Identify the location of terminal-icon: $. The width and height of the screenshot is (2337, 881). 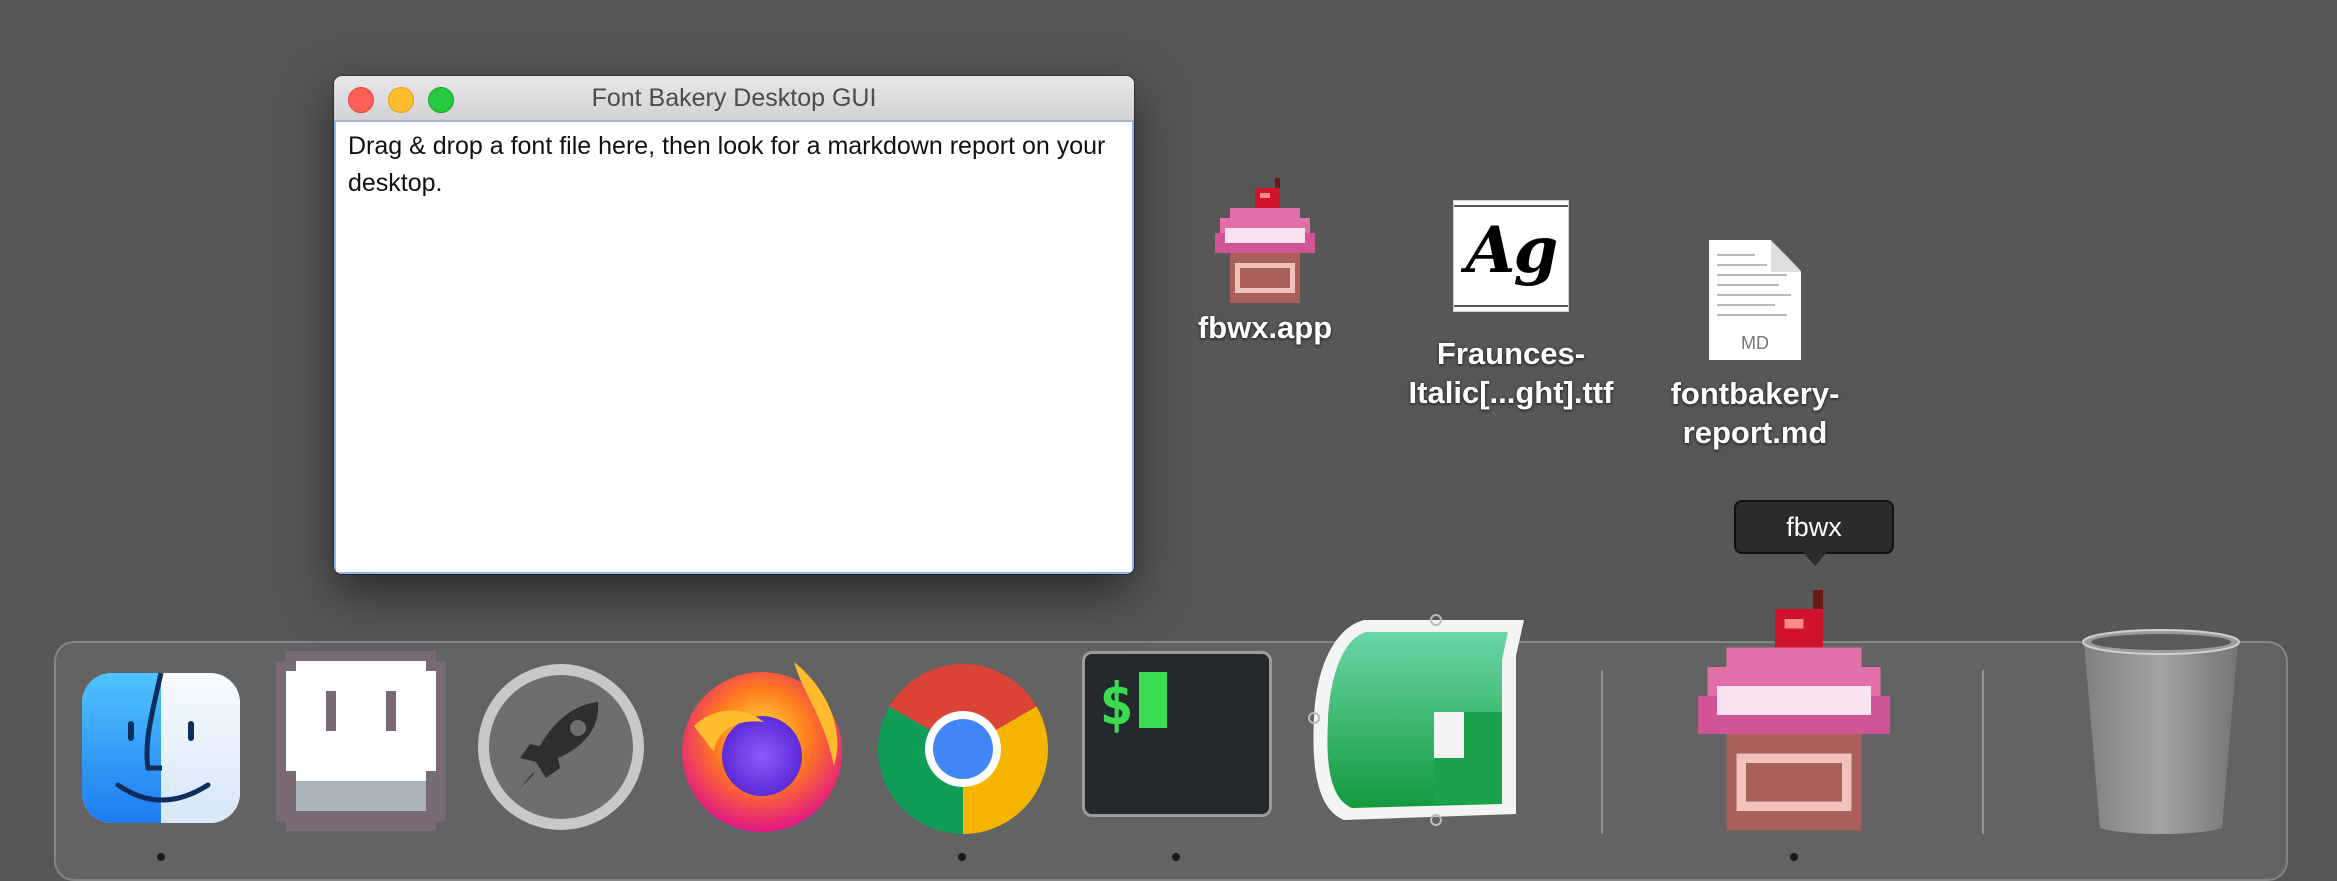
(1177, 734).